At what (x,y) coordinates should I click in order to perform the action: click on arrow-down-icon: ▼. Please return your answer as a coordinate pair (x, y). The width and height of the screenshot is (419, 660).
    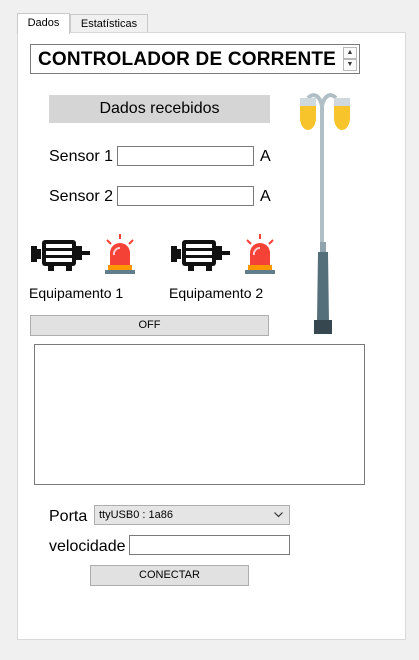
    Looking at the image, I should click on (350, 65).